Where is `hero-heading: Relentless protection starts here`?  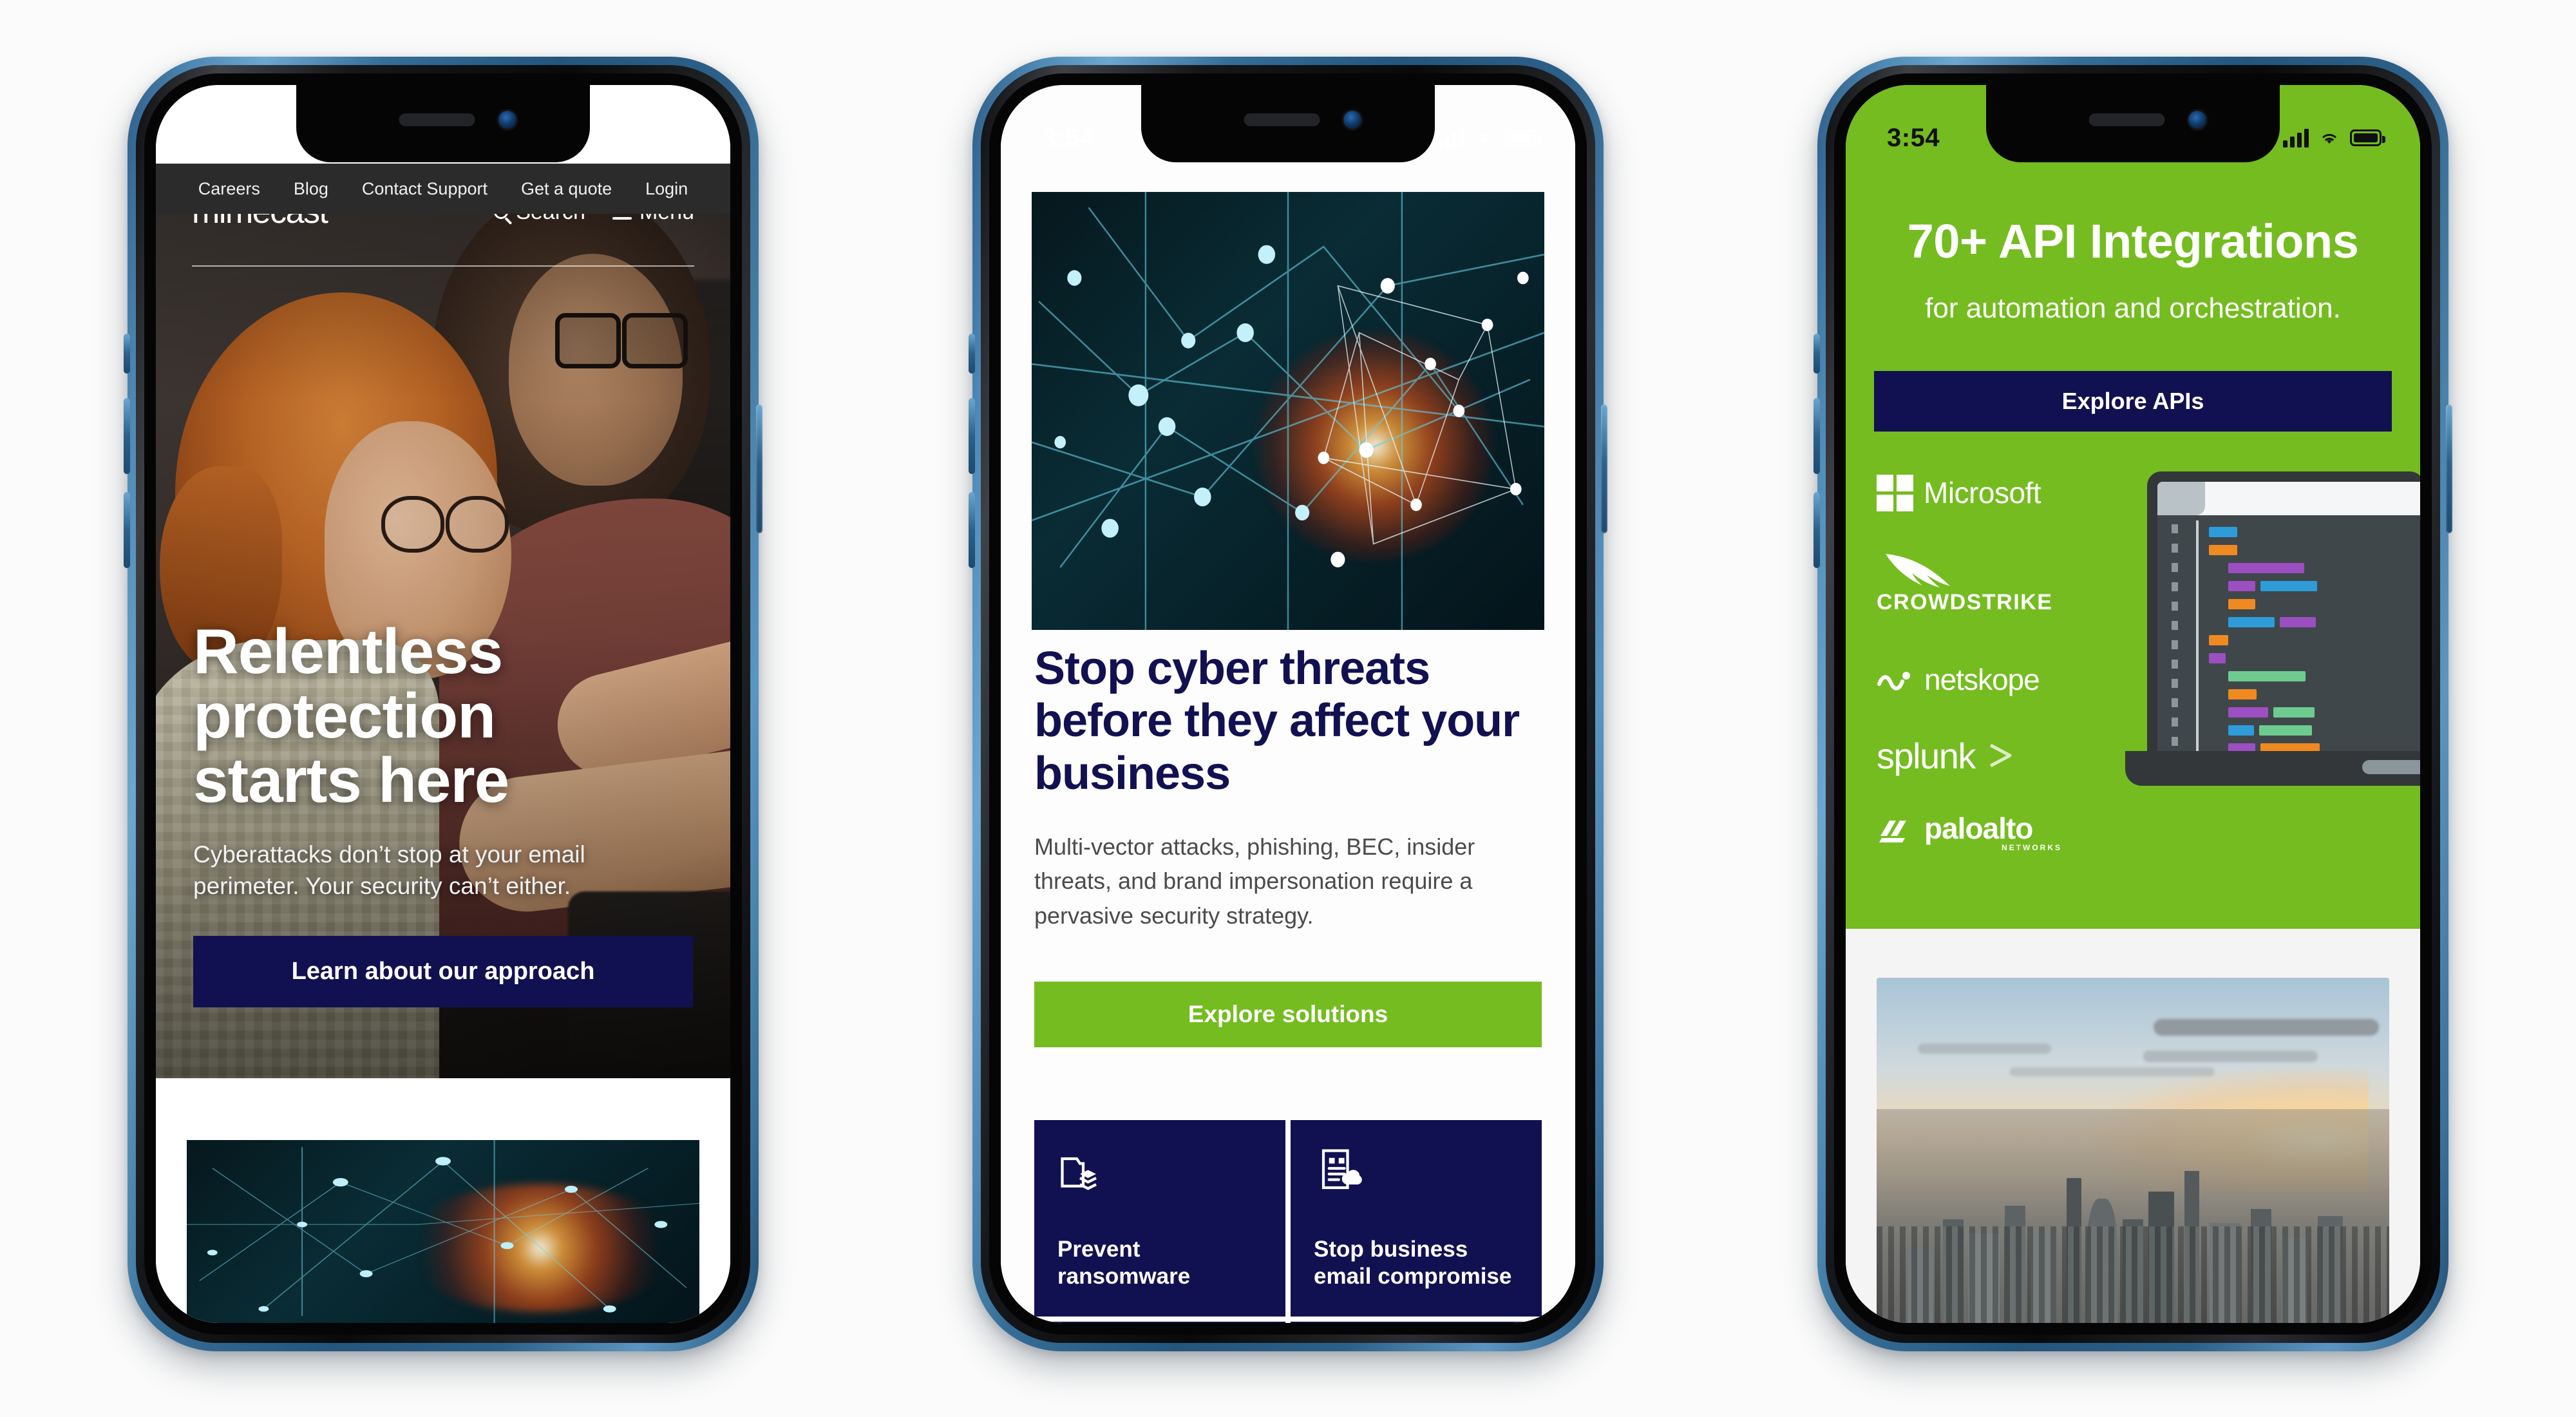 hero-heading: Relentless protection starts here is located at coordinates (443, 715).